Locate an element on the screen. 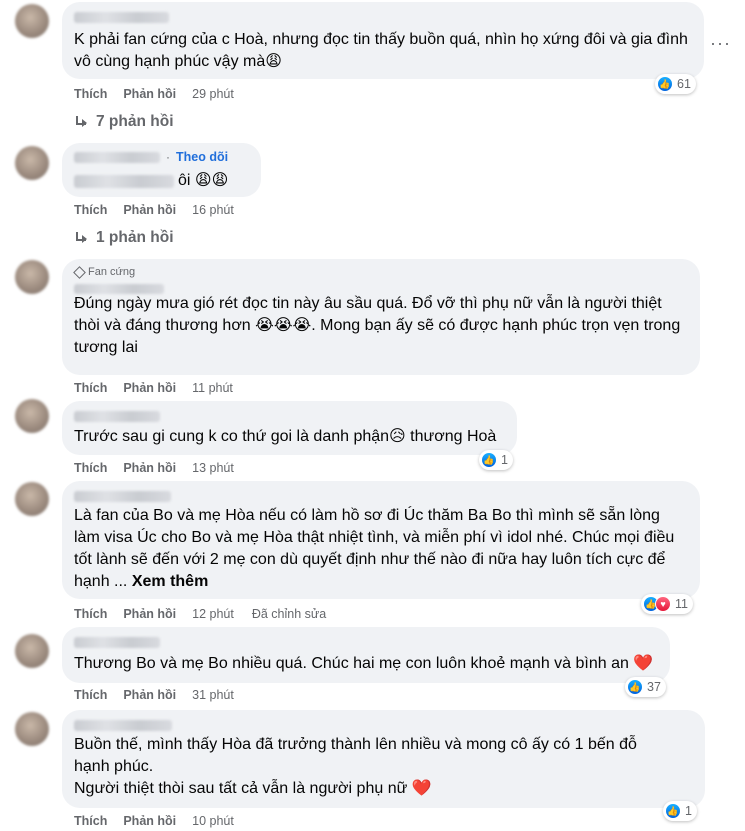 The width and height of the screenshot is (745, 831). comment-text: ôi 😩😩 is located at coordinates (203, 180).